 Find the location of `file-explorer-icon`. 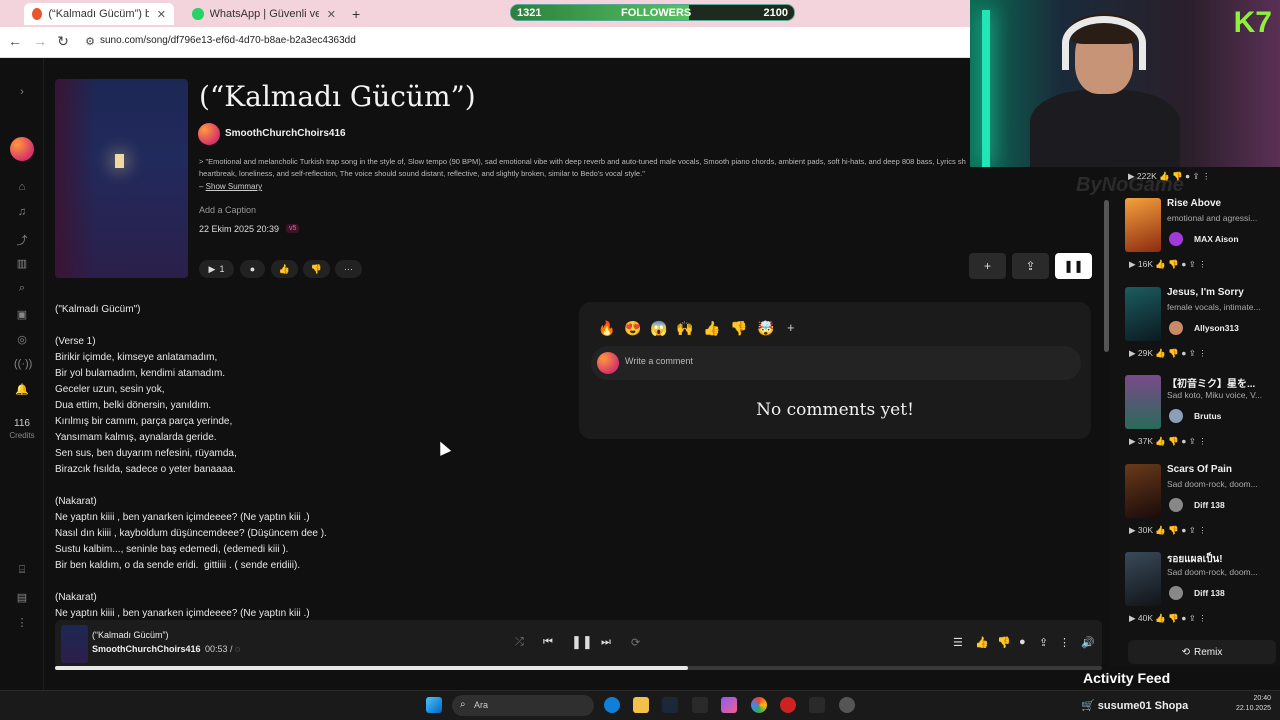

file-explorer-icon is located at coordinates (641, 705).